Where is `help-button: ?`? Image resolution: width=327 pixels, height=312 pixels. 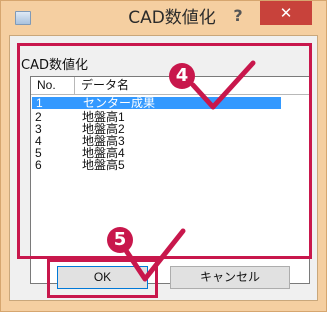
help-button: ? is located at coordinates (238, 16).